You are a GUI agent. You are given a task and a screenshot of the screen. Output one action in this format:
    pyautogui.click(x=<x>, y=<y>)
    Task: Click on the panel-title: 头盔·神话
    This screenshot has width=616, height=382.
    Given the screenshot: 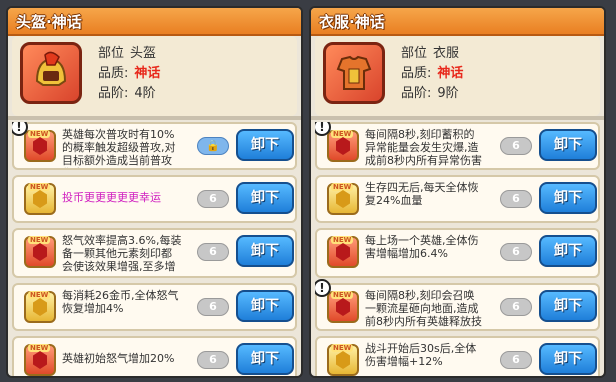 What is the action you would take?
    pyautogui.click(x=49, y=22)
    